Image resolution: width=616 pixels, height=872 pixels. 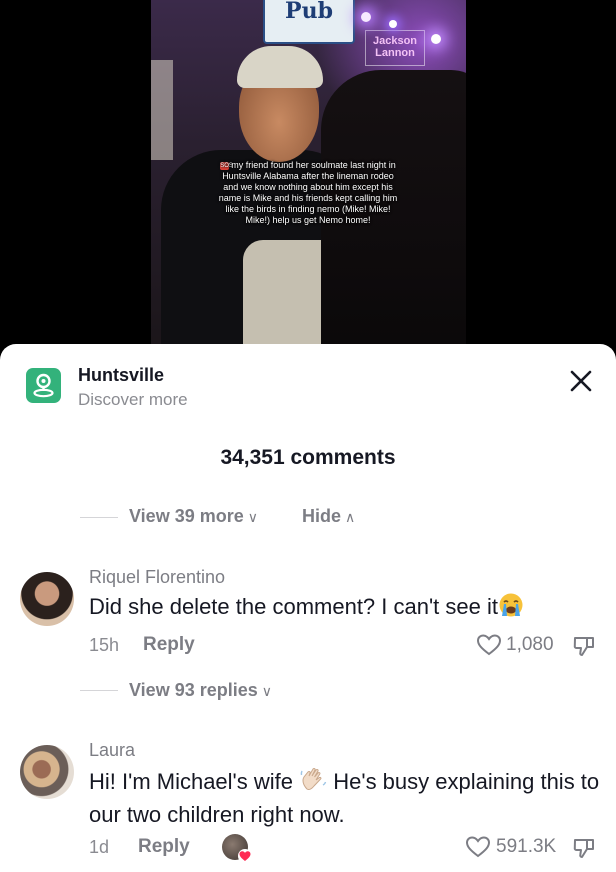 What do you see at coordinates (245, 856) in the screenshot?
I see `creator-heart-icon` at bounding box center [245, 856].